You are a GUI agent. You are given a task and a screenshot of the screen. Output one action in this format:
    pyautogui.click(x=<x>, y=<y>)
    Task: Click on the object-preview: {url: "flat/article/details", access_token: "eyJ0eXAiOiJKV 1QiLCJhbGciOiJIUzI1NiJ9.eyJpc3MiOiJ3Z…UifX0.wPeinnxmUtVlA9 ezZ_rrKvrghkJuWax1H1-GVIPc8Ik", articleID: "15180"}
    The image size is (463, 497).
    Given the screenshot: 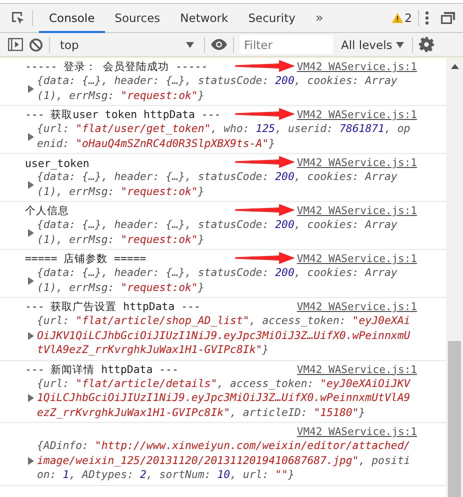 What is the action you would take?
    pyautogui.click(x=223, y=398)
    